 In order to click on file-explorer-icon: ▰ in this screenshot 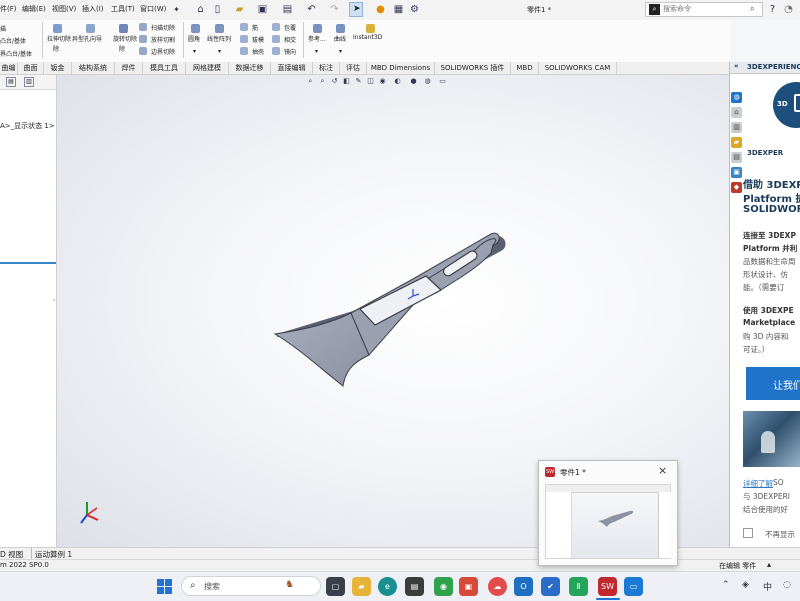, I will do `click(361, 586)`.